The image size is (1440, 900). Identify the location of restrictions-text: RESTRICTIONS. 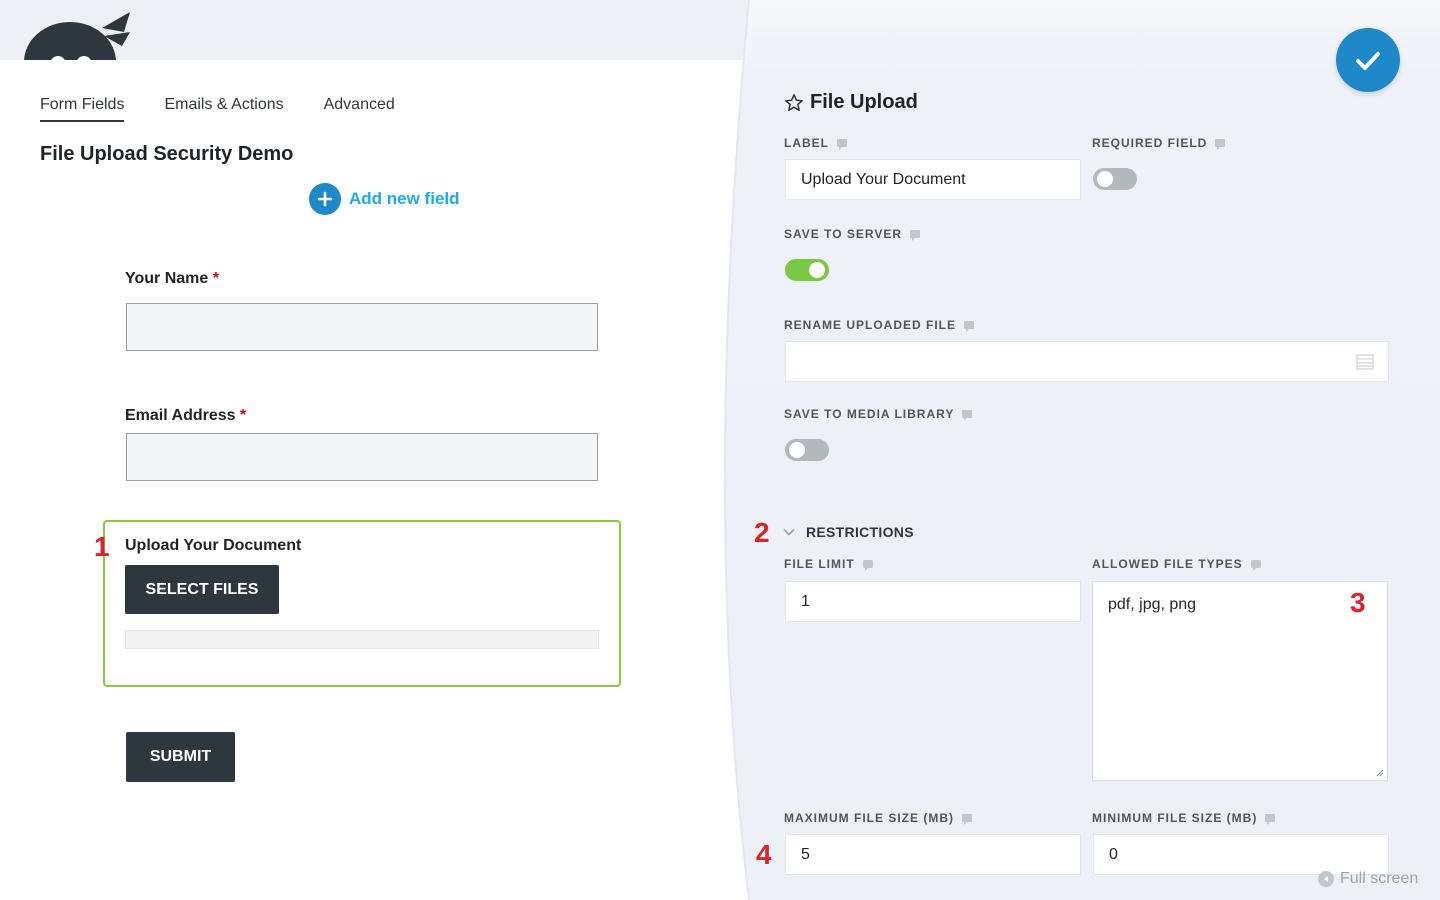
(860, 532).